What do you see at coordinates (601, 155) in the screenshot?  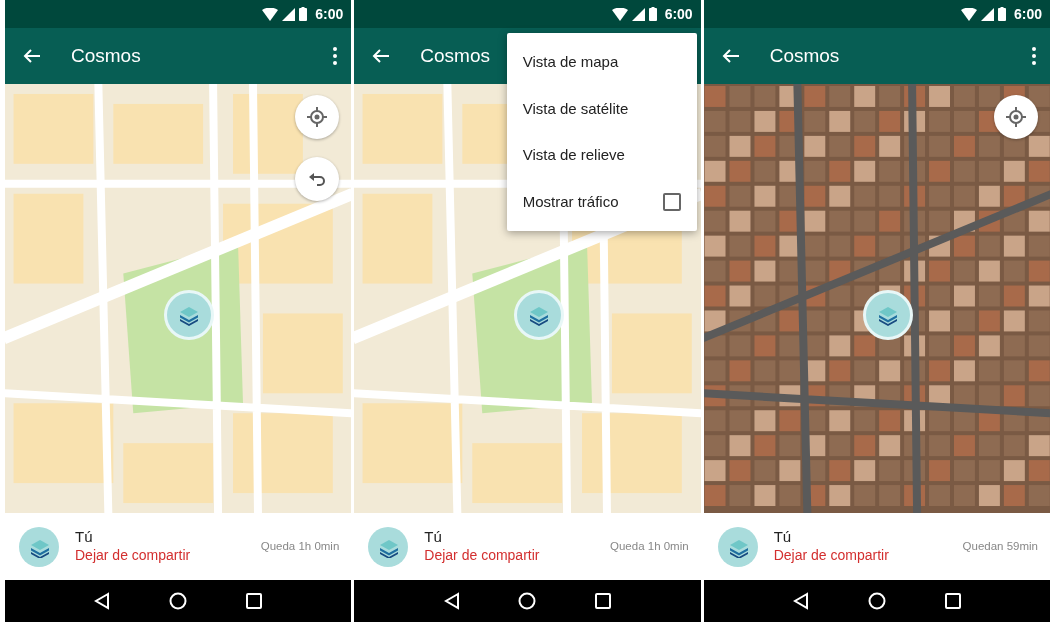 I see `menu-item: Vista de relieve` at bounding box center [601, 155].